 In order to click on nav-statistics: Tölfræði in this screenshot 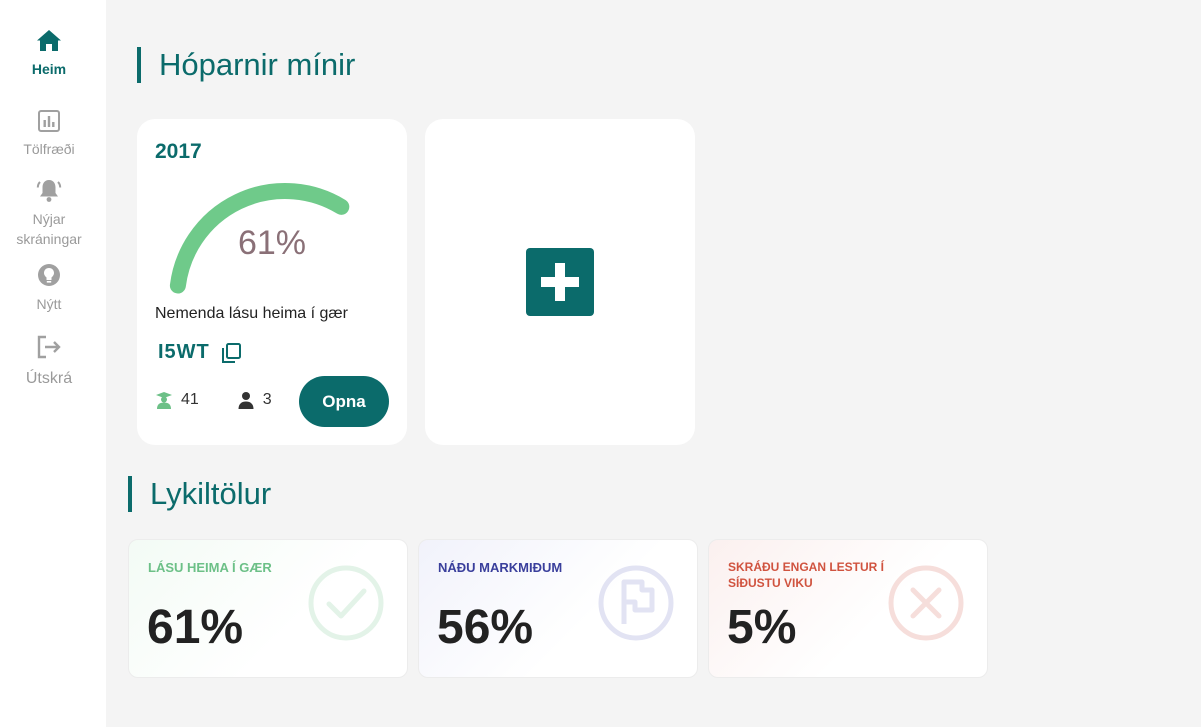, I will do `click(49, 133)`.